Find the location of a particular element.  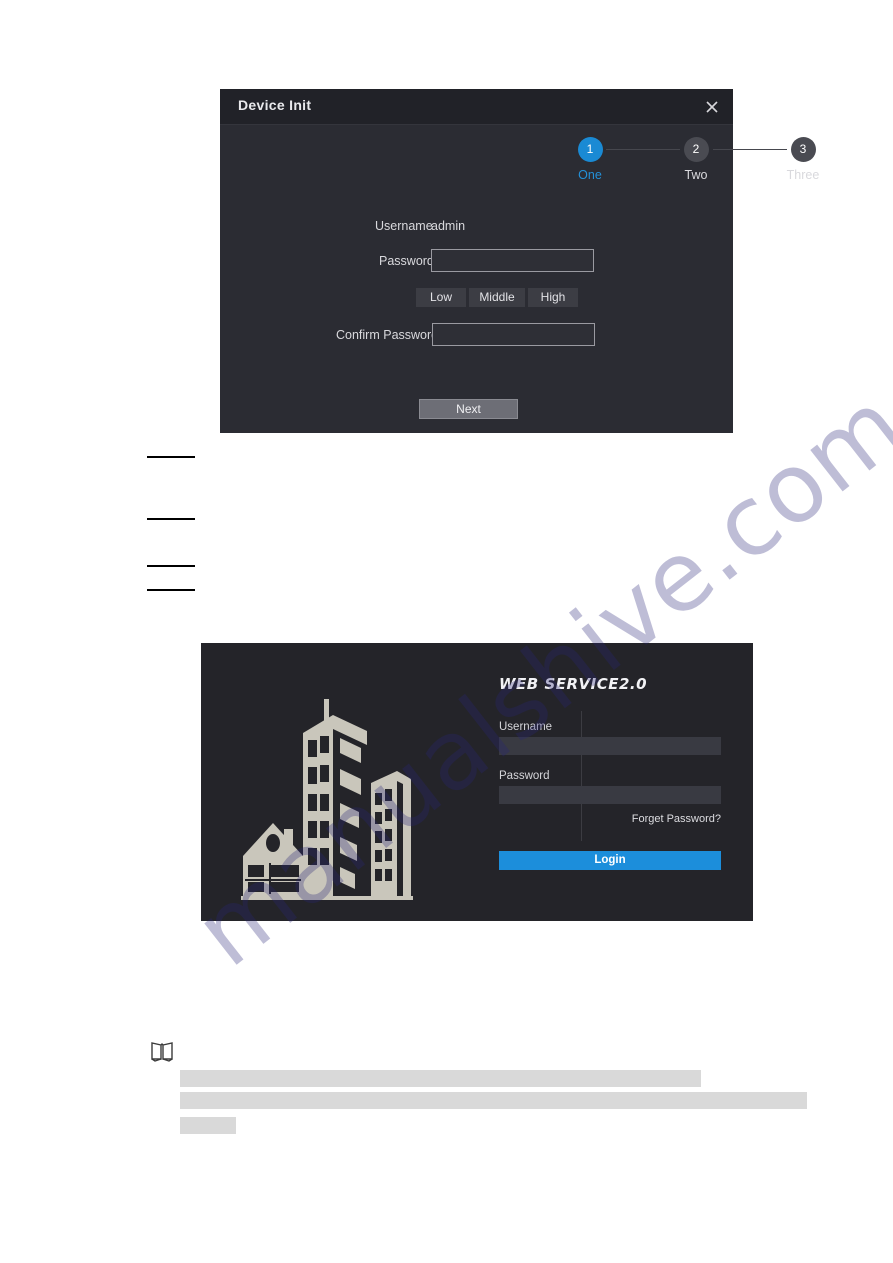

username-row: Username admin is located at coordinates (476, 228).